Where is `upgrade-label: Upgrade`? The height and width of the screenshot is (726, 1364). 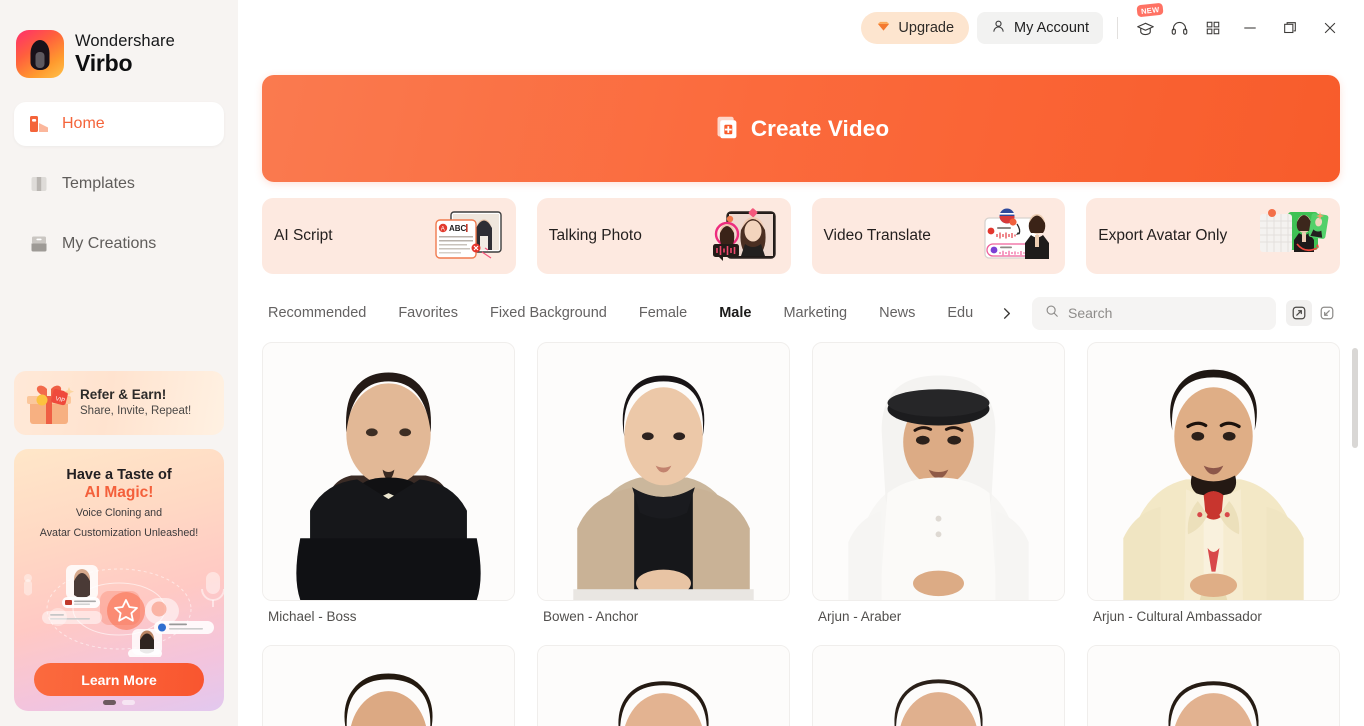
upgrade-label: Upgrade is located at coordinates (926, 28).